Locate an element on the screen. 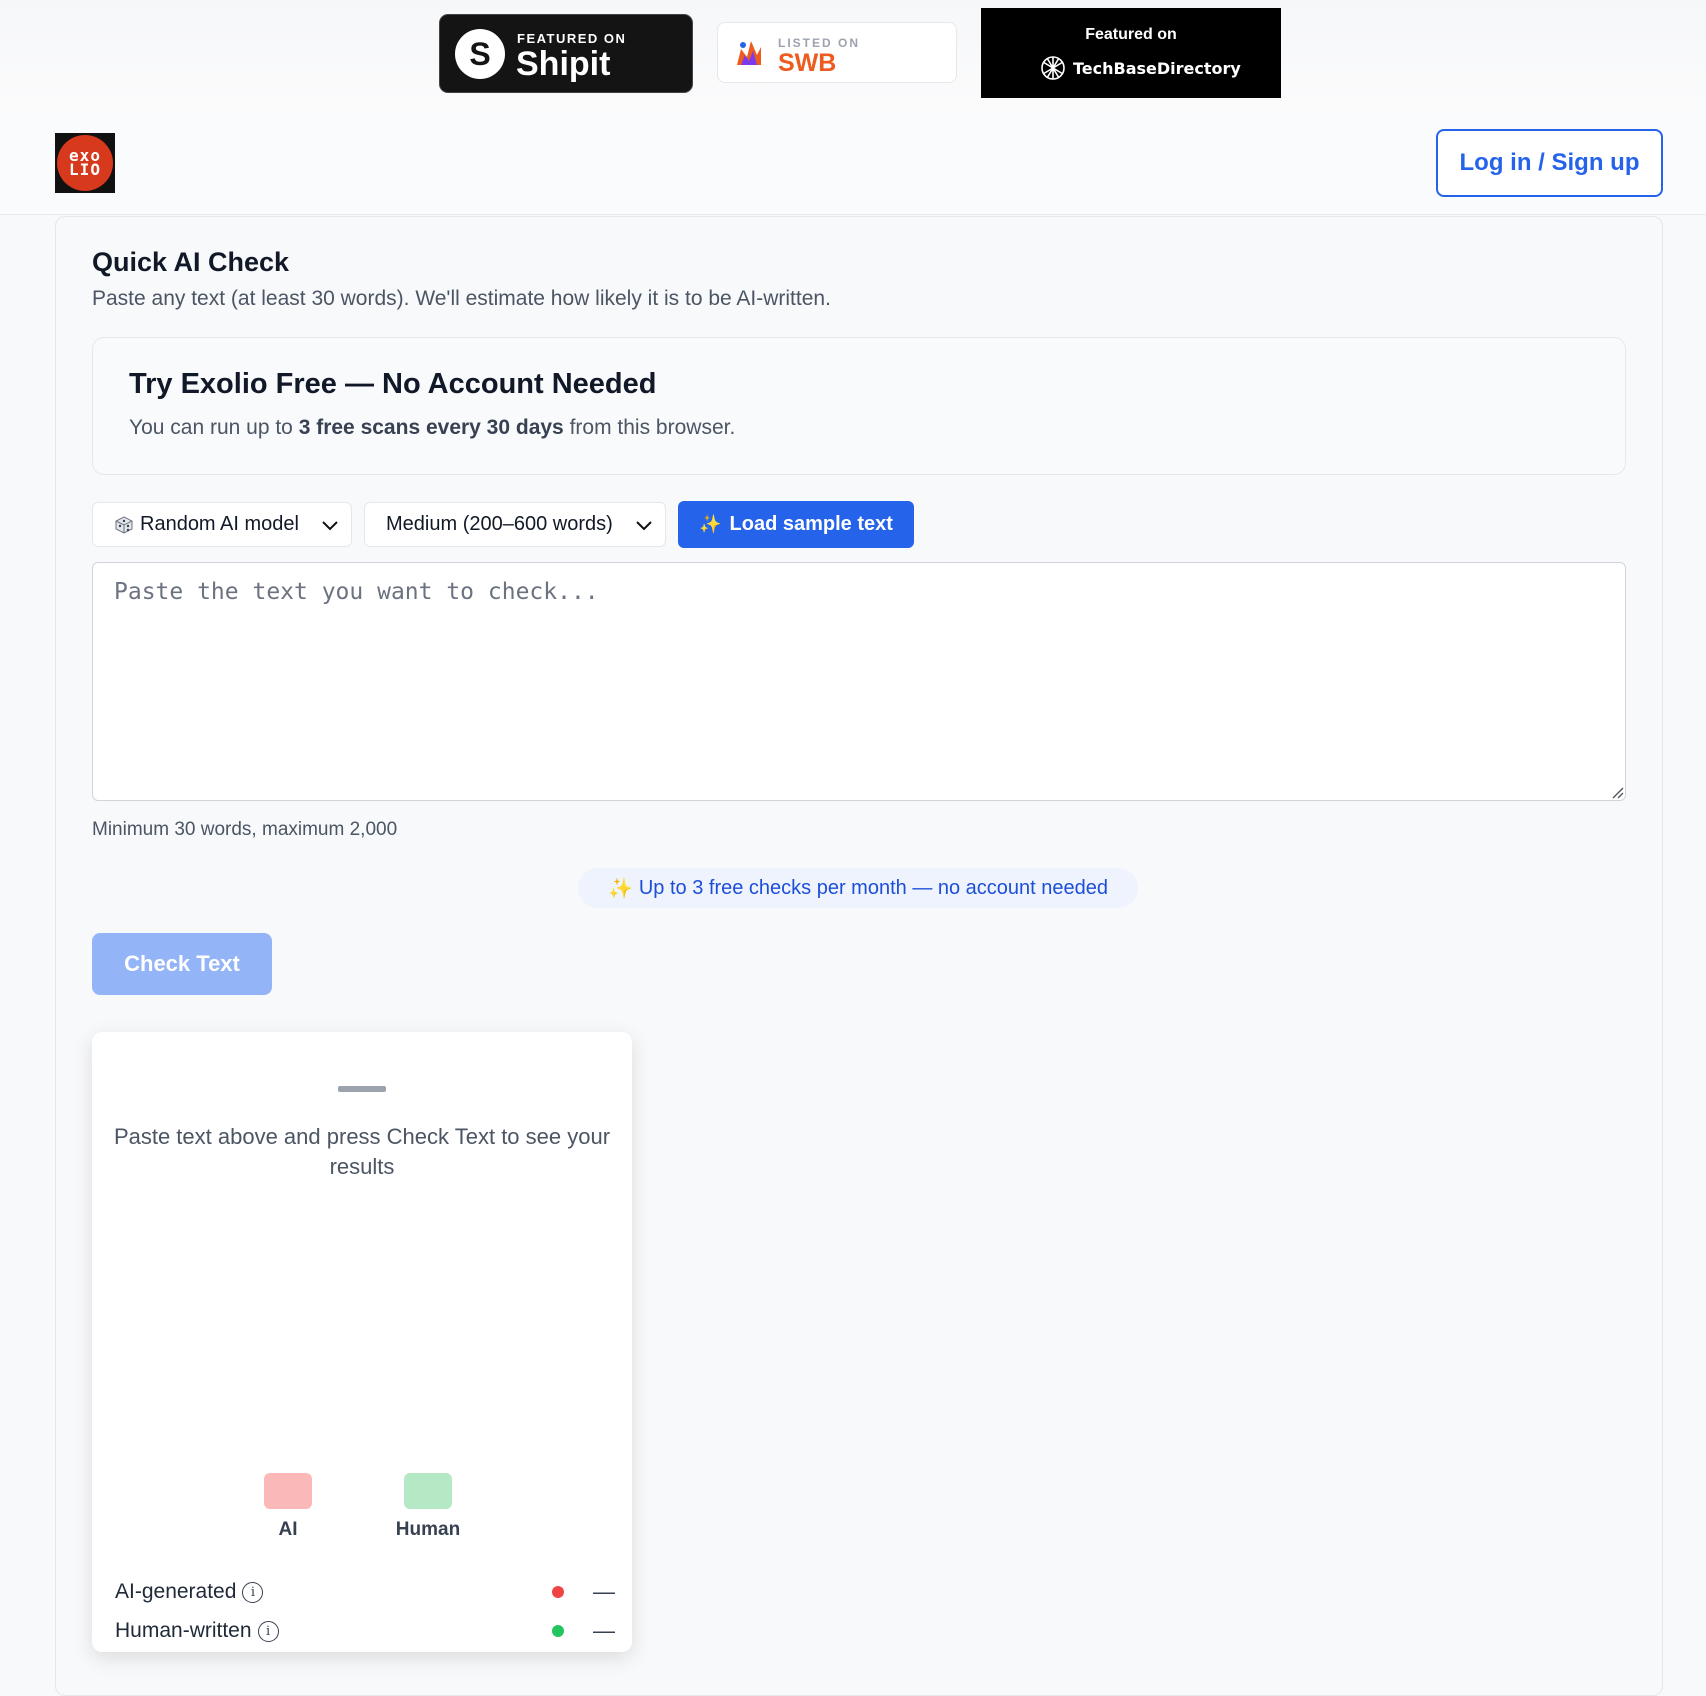 The width and height of the screenshot is (1706, 1696). ai-model-value: Random AI model is located at coordinates (219, 524).